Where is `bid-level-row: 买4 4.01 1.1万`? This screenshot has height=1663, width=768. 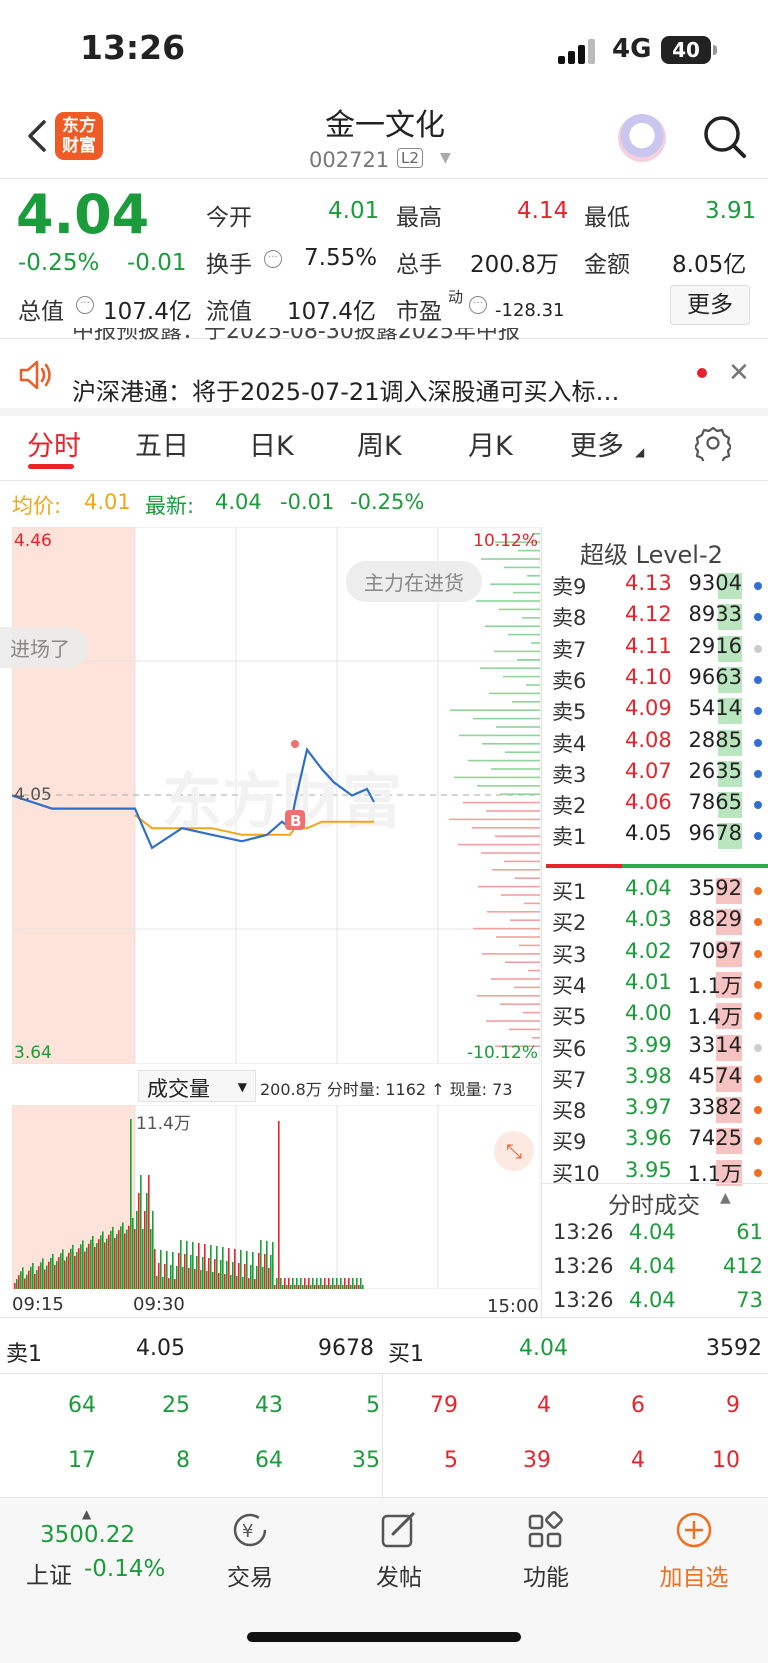 bid-level-row: 买4 4.01 1.1万 is located at coordinates (659, 985).